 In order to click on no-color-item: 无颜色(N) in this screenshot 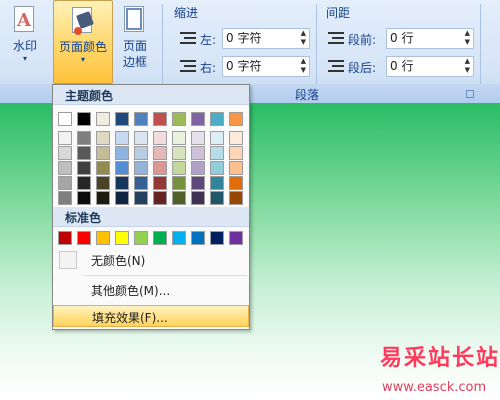, I will do `click(151, 260)`.